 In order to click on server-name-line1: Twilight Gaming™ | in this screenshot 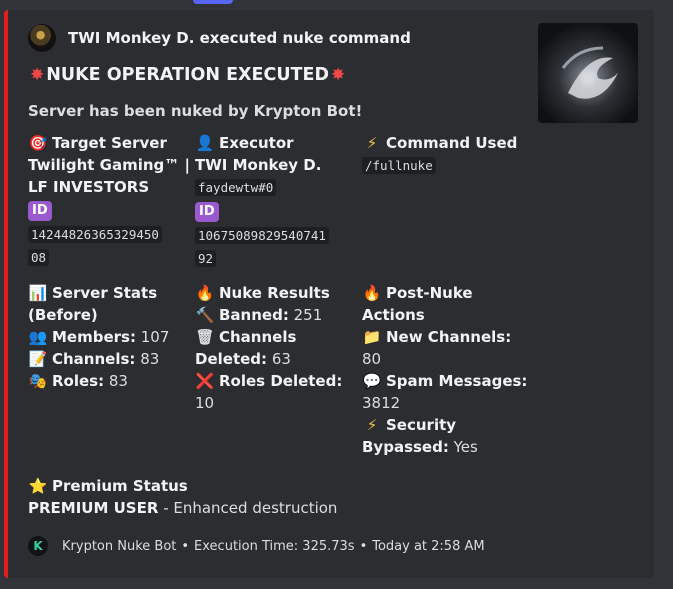, I will do `click(109, 165)`.